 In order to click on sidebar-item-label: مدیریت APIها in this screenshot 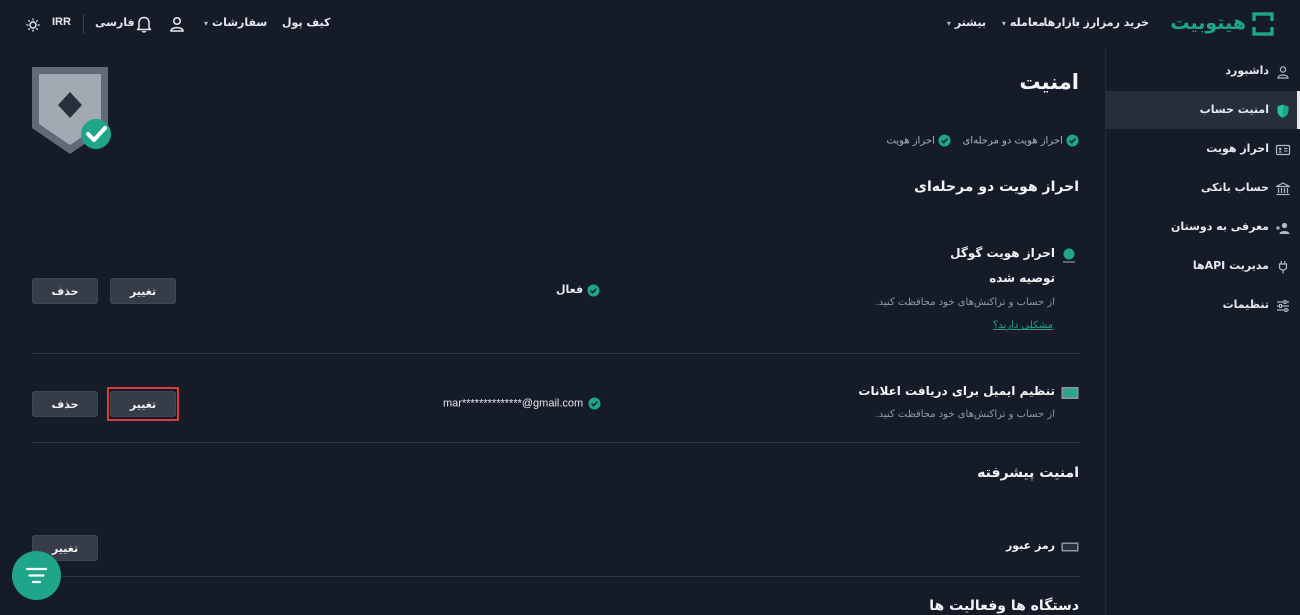, I will do `click(1230, 265)`.